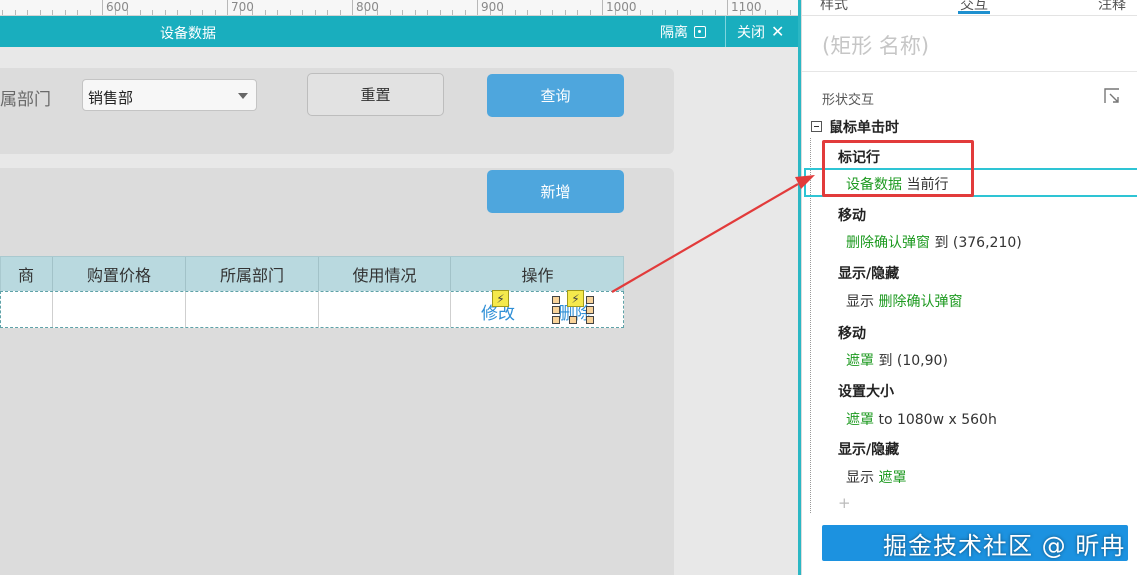 The height and width of the screenshot is (575, 1137). What do you see at coordinates (555, 95) in the screenshot?
I see `query-button: 查询` at bounding box center [555, 95].